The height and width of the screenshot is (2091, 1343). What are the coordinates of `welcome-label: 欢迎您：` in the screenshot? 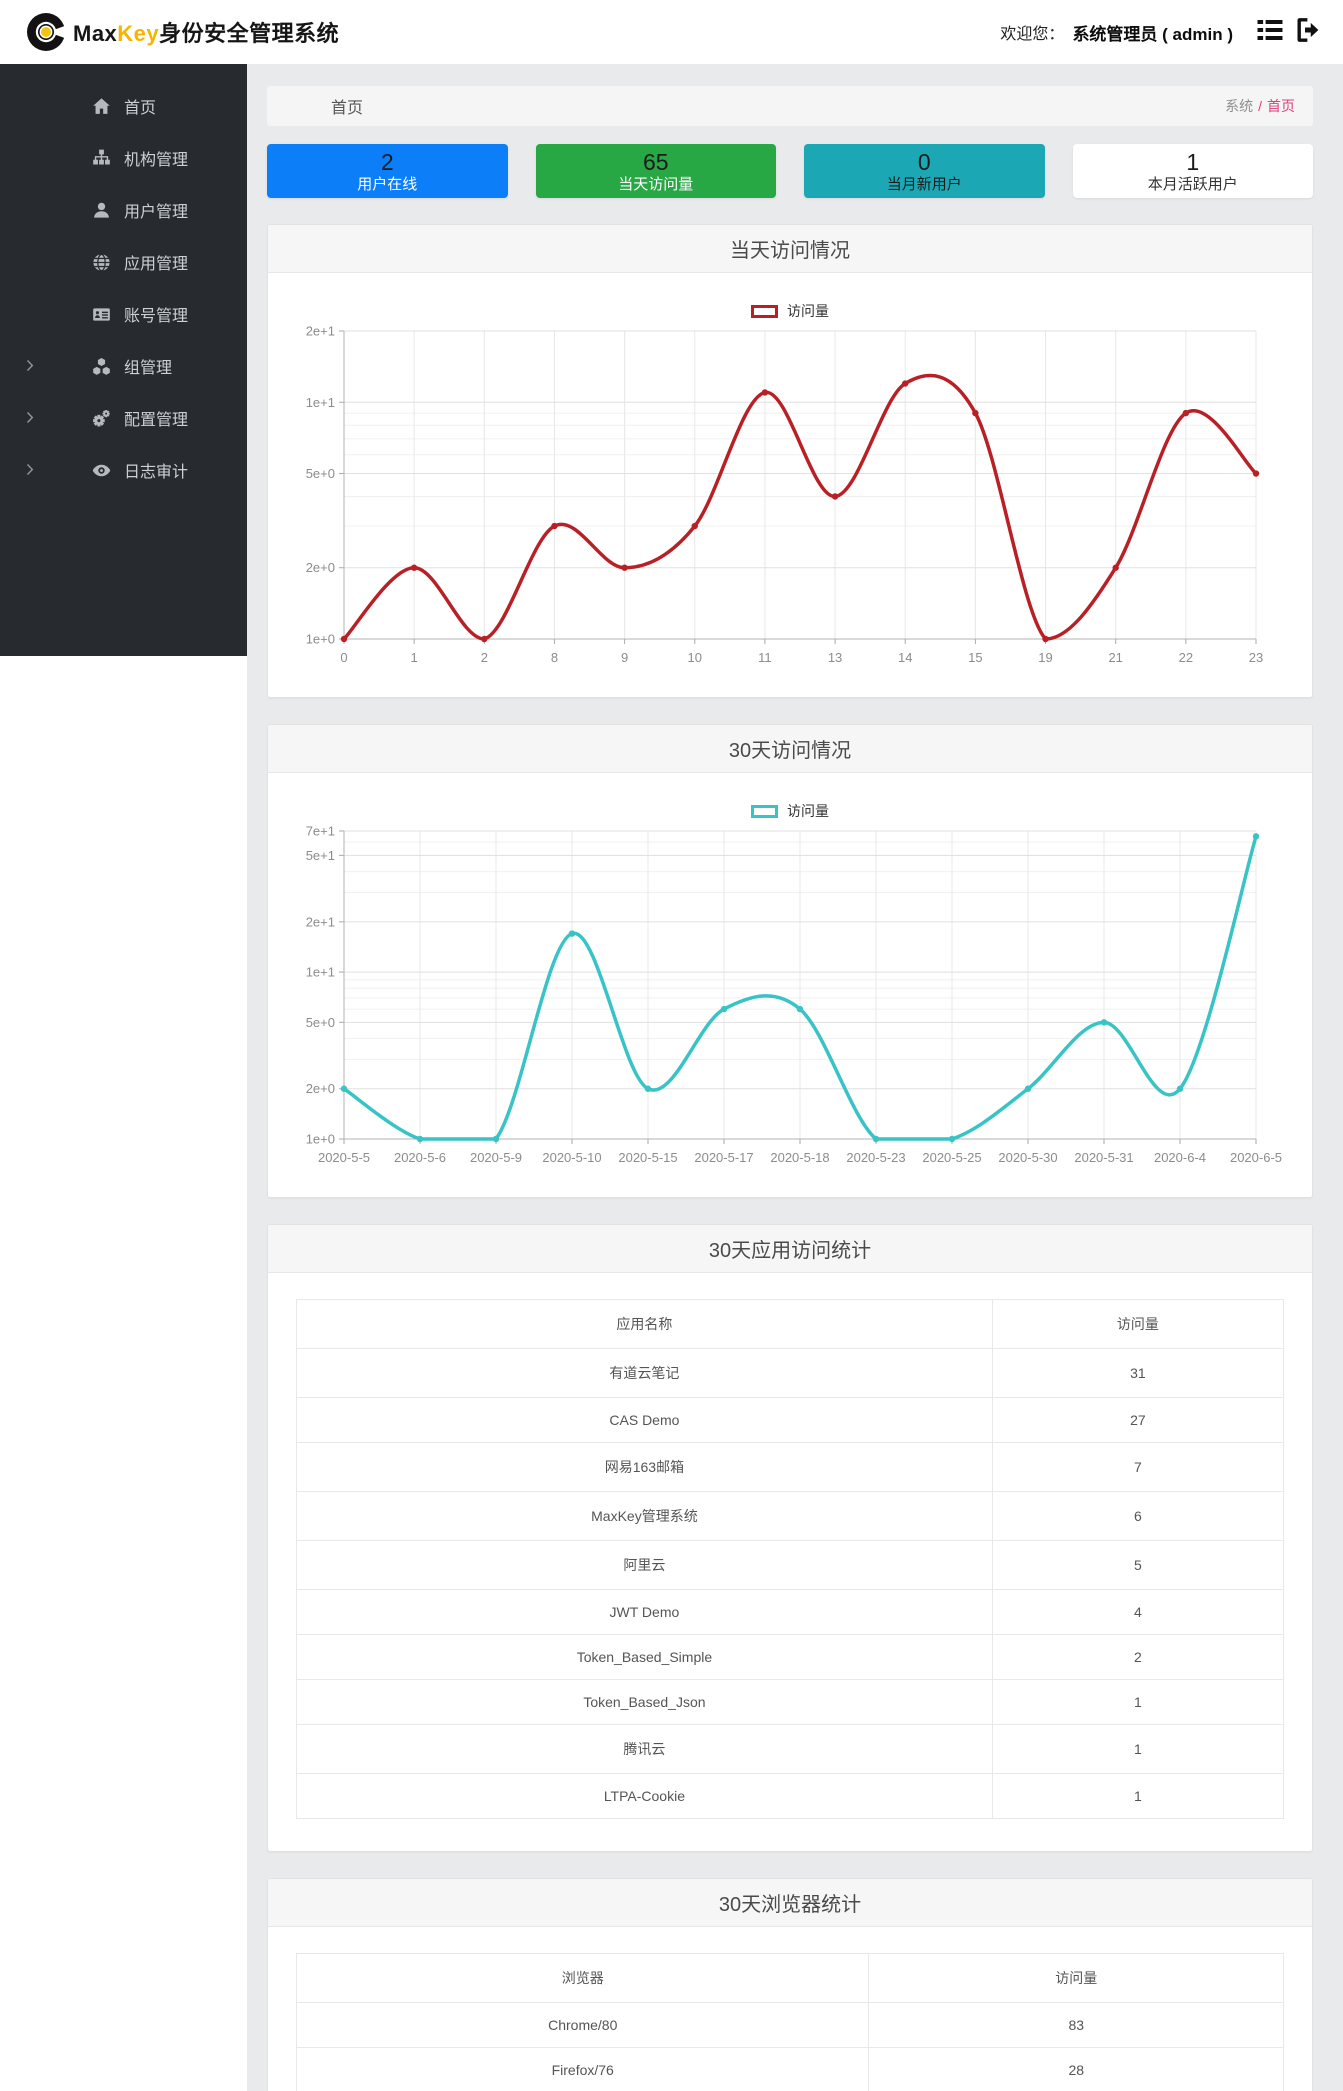 It's located at (1032, 34).